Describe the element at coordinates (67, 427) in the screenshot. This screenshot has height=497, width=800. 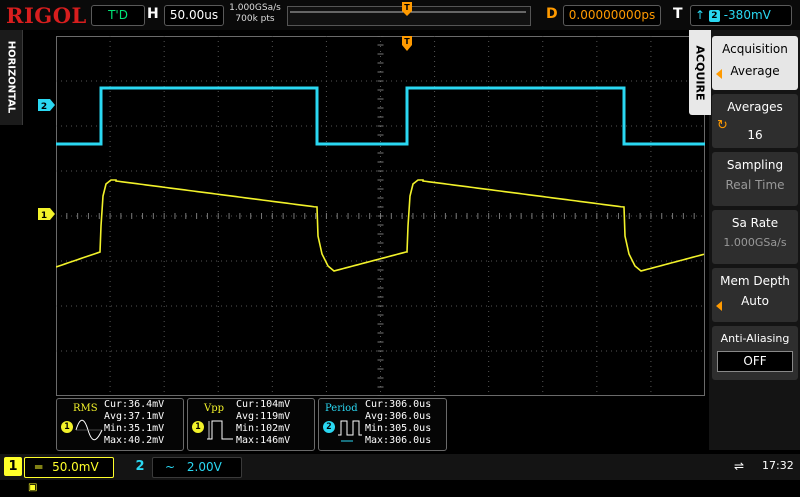
I see `measurement-rms-channel: 1` at that location.